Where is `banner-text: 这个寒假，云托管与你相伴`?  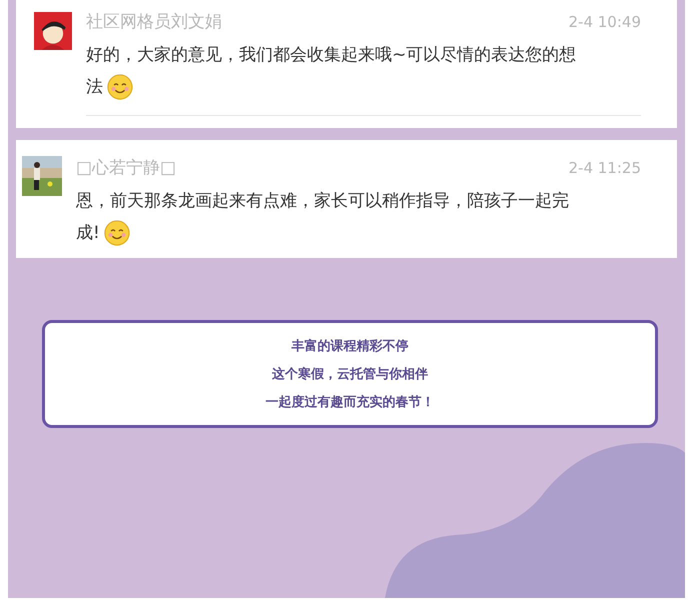
banner-text: 这个寒假，云托管与你相伴 is located at coordinates (350, 374).